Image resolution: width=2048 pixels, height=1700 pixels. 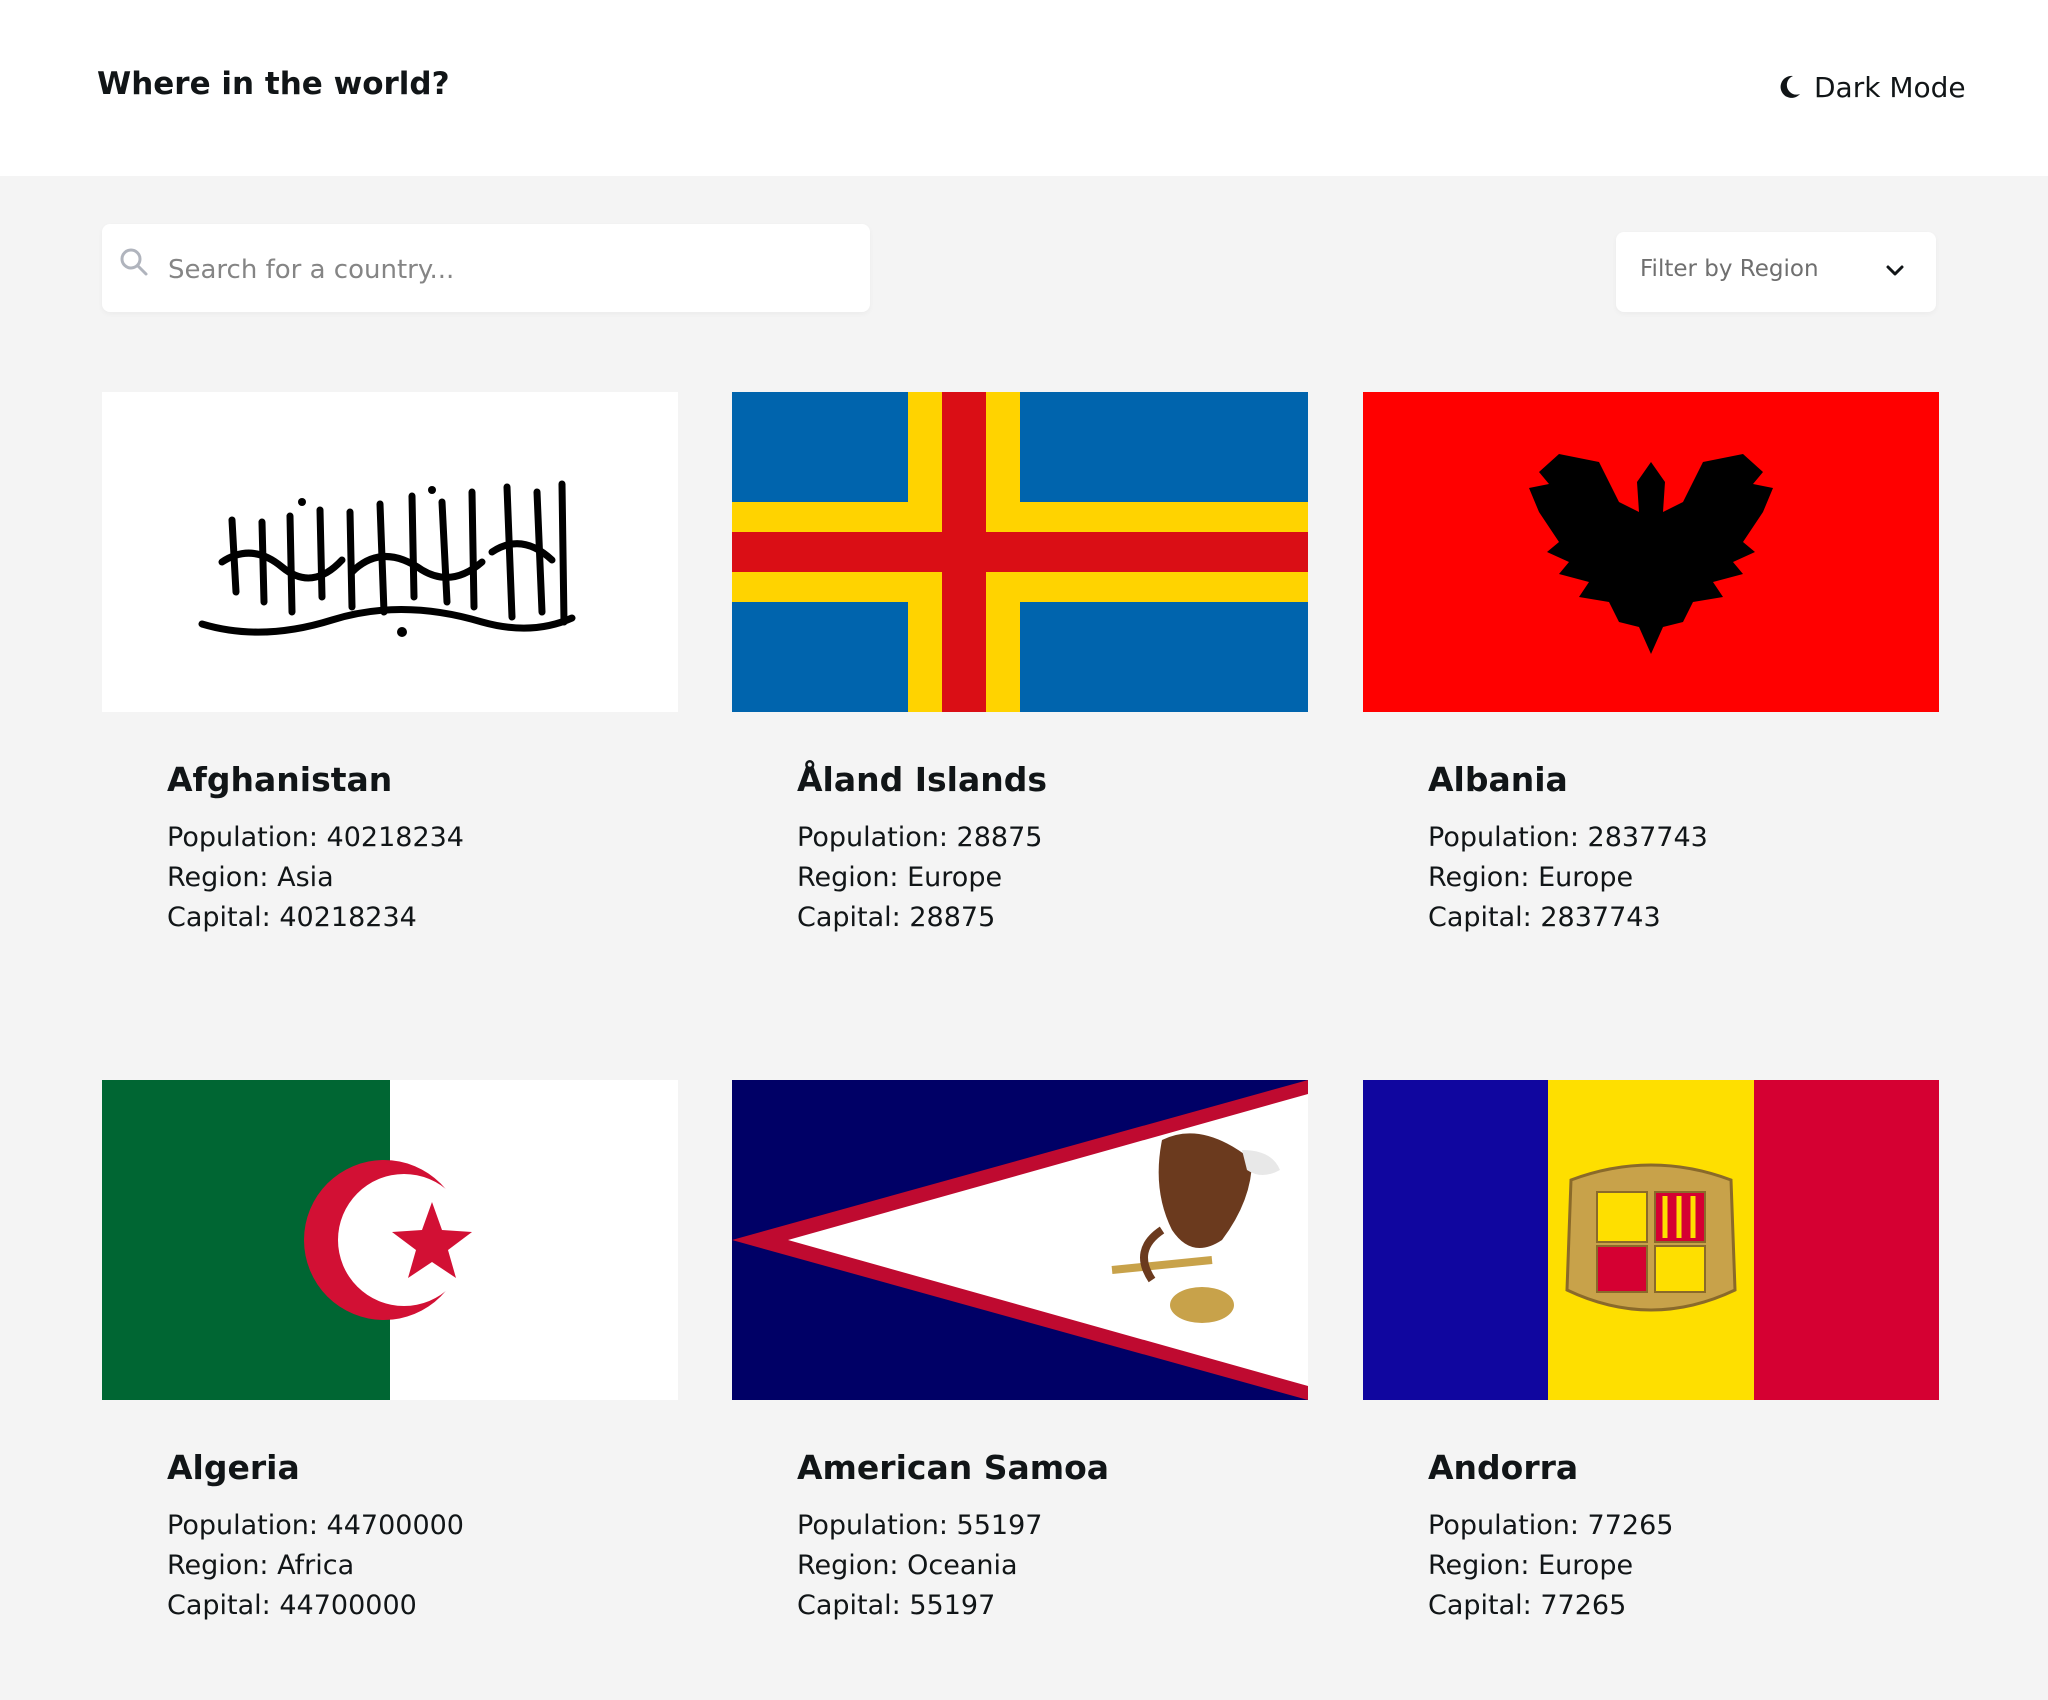 What do you see at coordinates (1568, 837) in the screenshot?
I see `country-population: Population: 2837743` at bounding box center [1568, 837].